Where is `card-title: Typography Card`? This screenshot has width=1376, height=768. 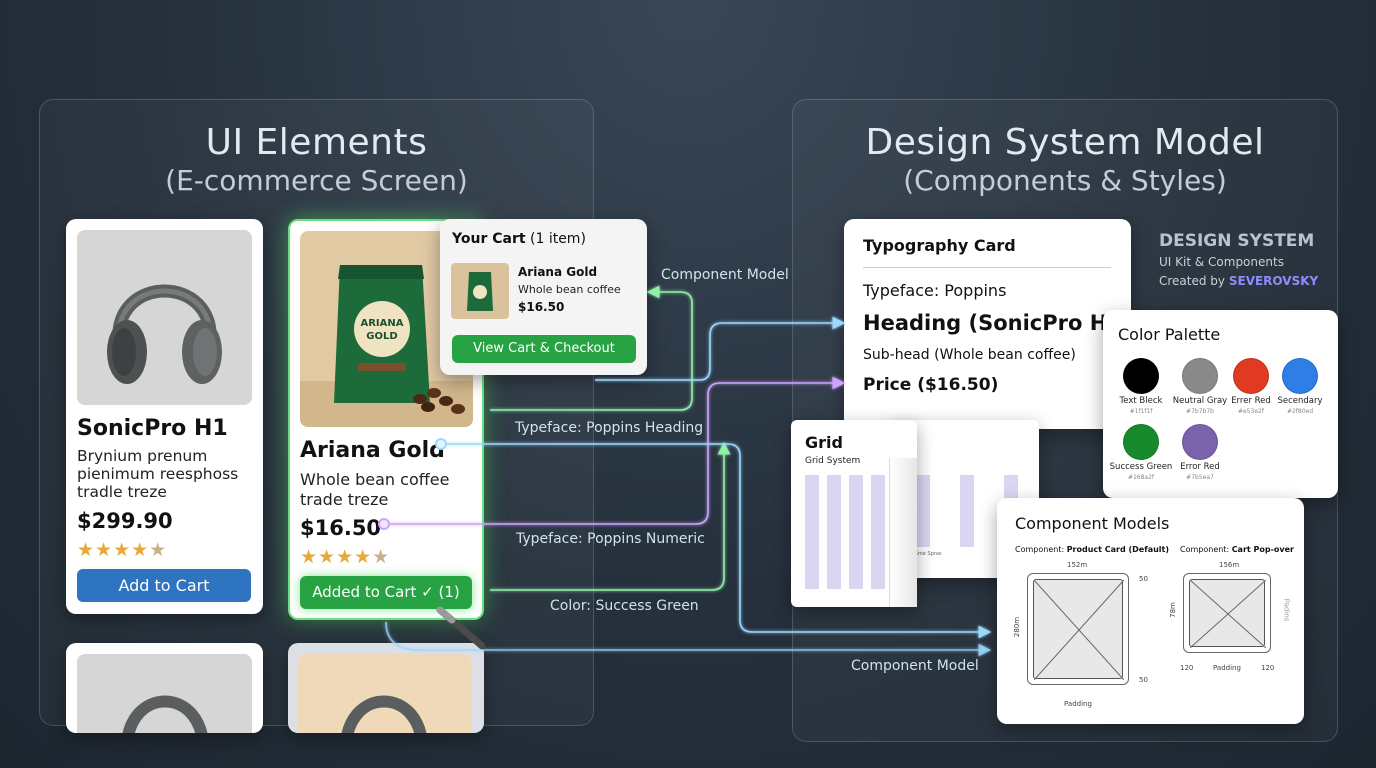 card-title: Typography Card is located at coordinates (939, 245).